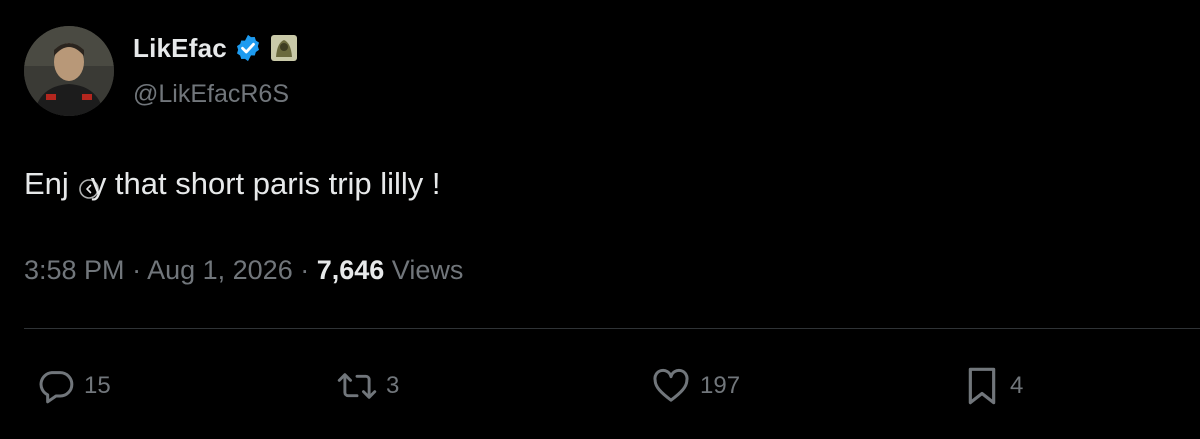  I want to click on bookmark-button: 4, so click(992, 386).